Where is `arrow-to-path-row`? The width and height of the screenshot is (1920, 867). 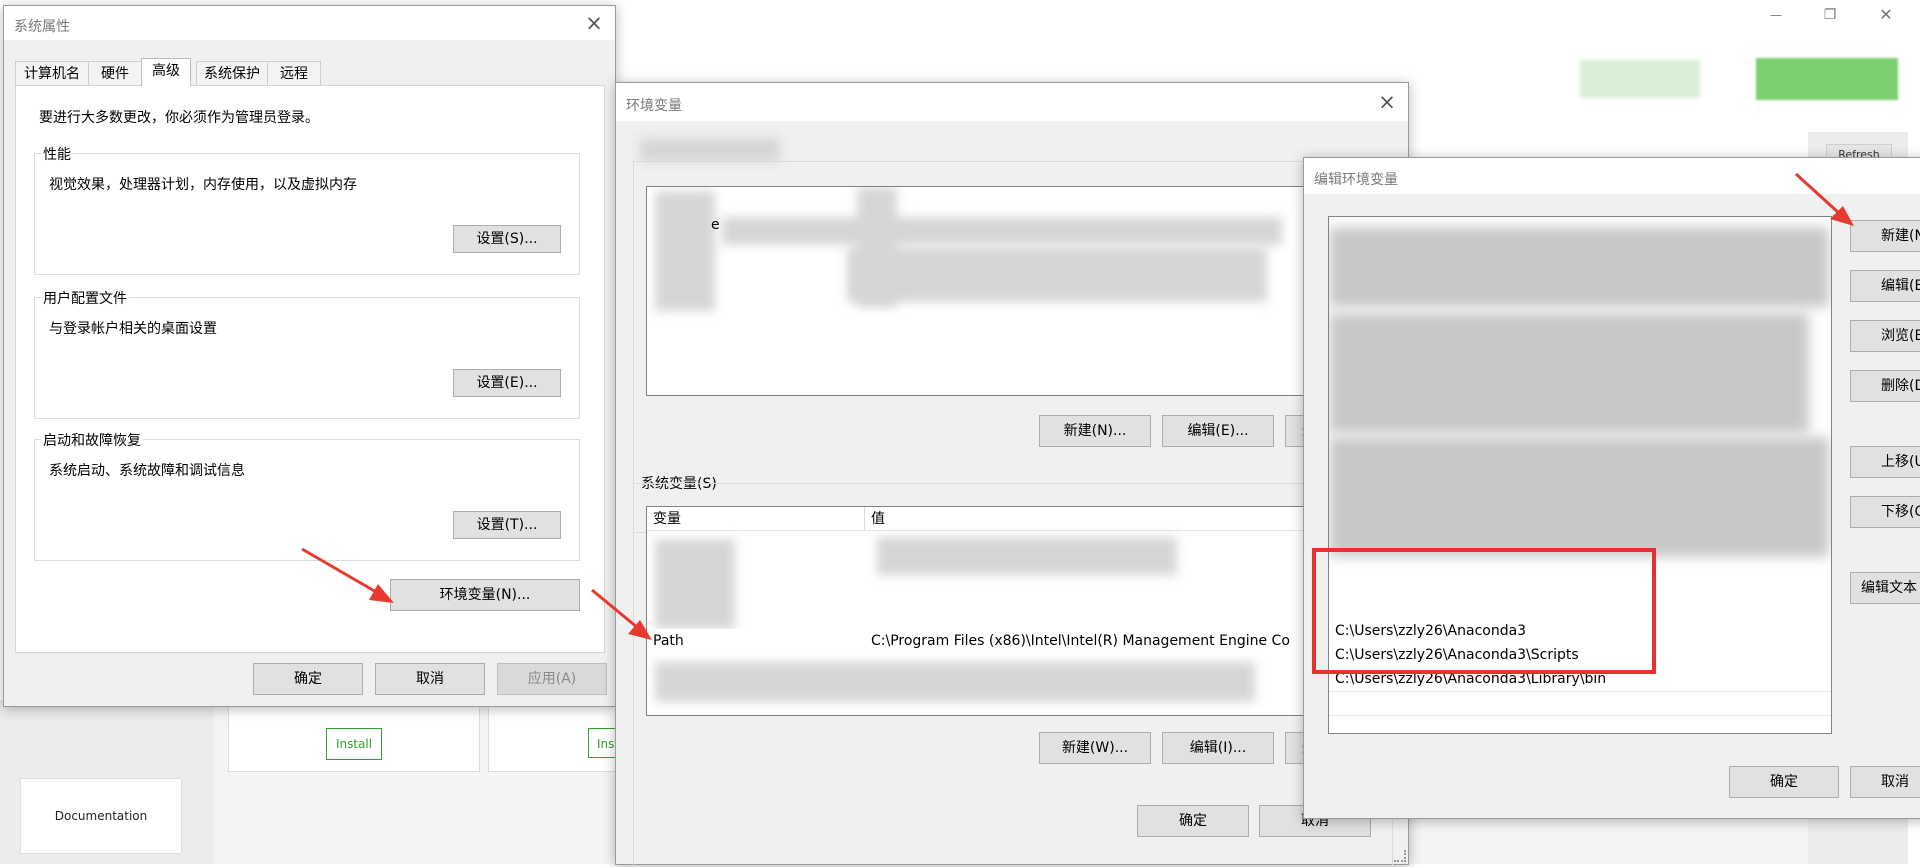 arrow-to-path-row is located at coordinates (621, 614).